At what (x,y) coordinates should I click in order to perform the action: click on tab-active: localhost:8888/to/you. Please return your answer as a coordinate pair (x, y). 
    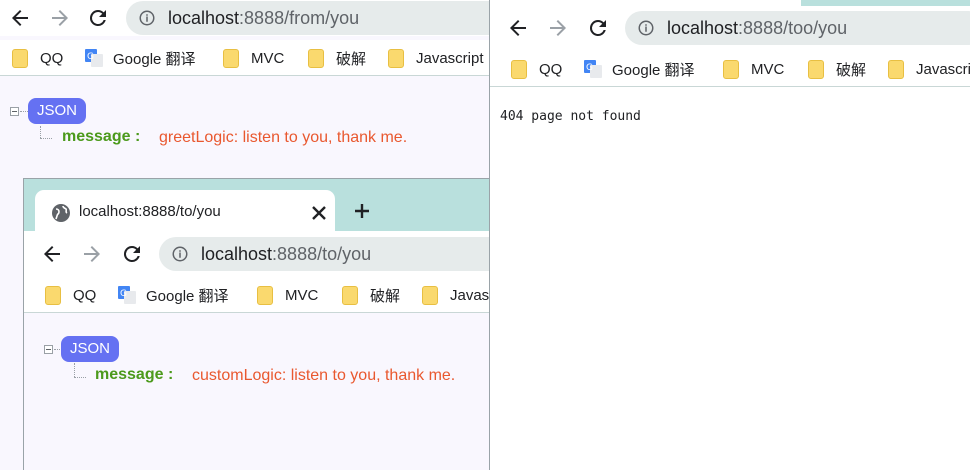
    Looking at the image, I should click on (185, 210).